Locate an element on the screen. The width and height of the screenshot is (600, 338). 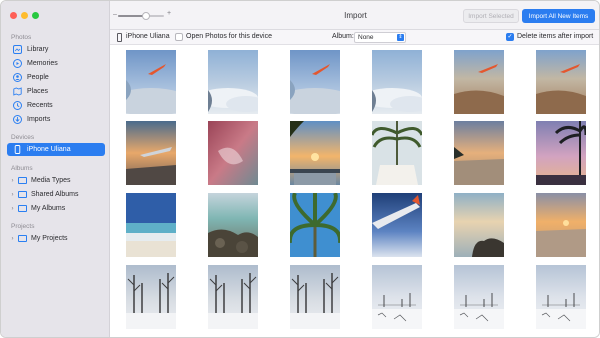
sidebar-item-imports: Imports is located at coordinates (56, 119).